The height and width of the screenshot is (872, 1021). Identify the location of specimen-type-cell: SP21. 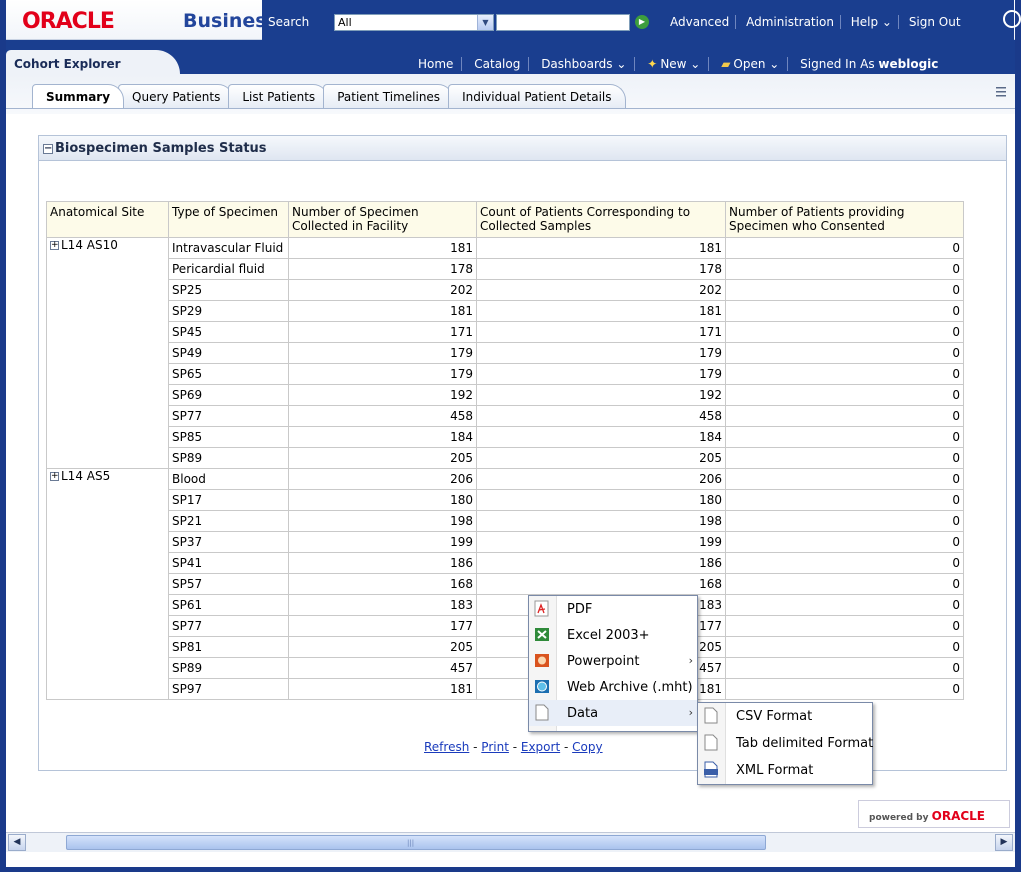
(228, 521).